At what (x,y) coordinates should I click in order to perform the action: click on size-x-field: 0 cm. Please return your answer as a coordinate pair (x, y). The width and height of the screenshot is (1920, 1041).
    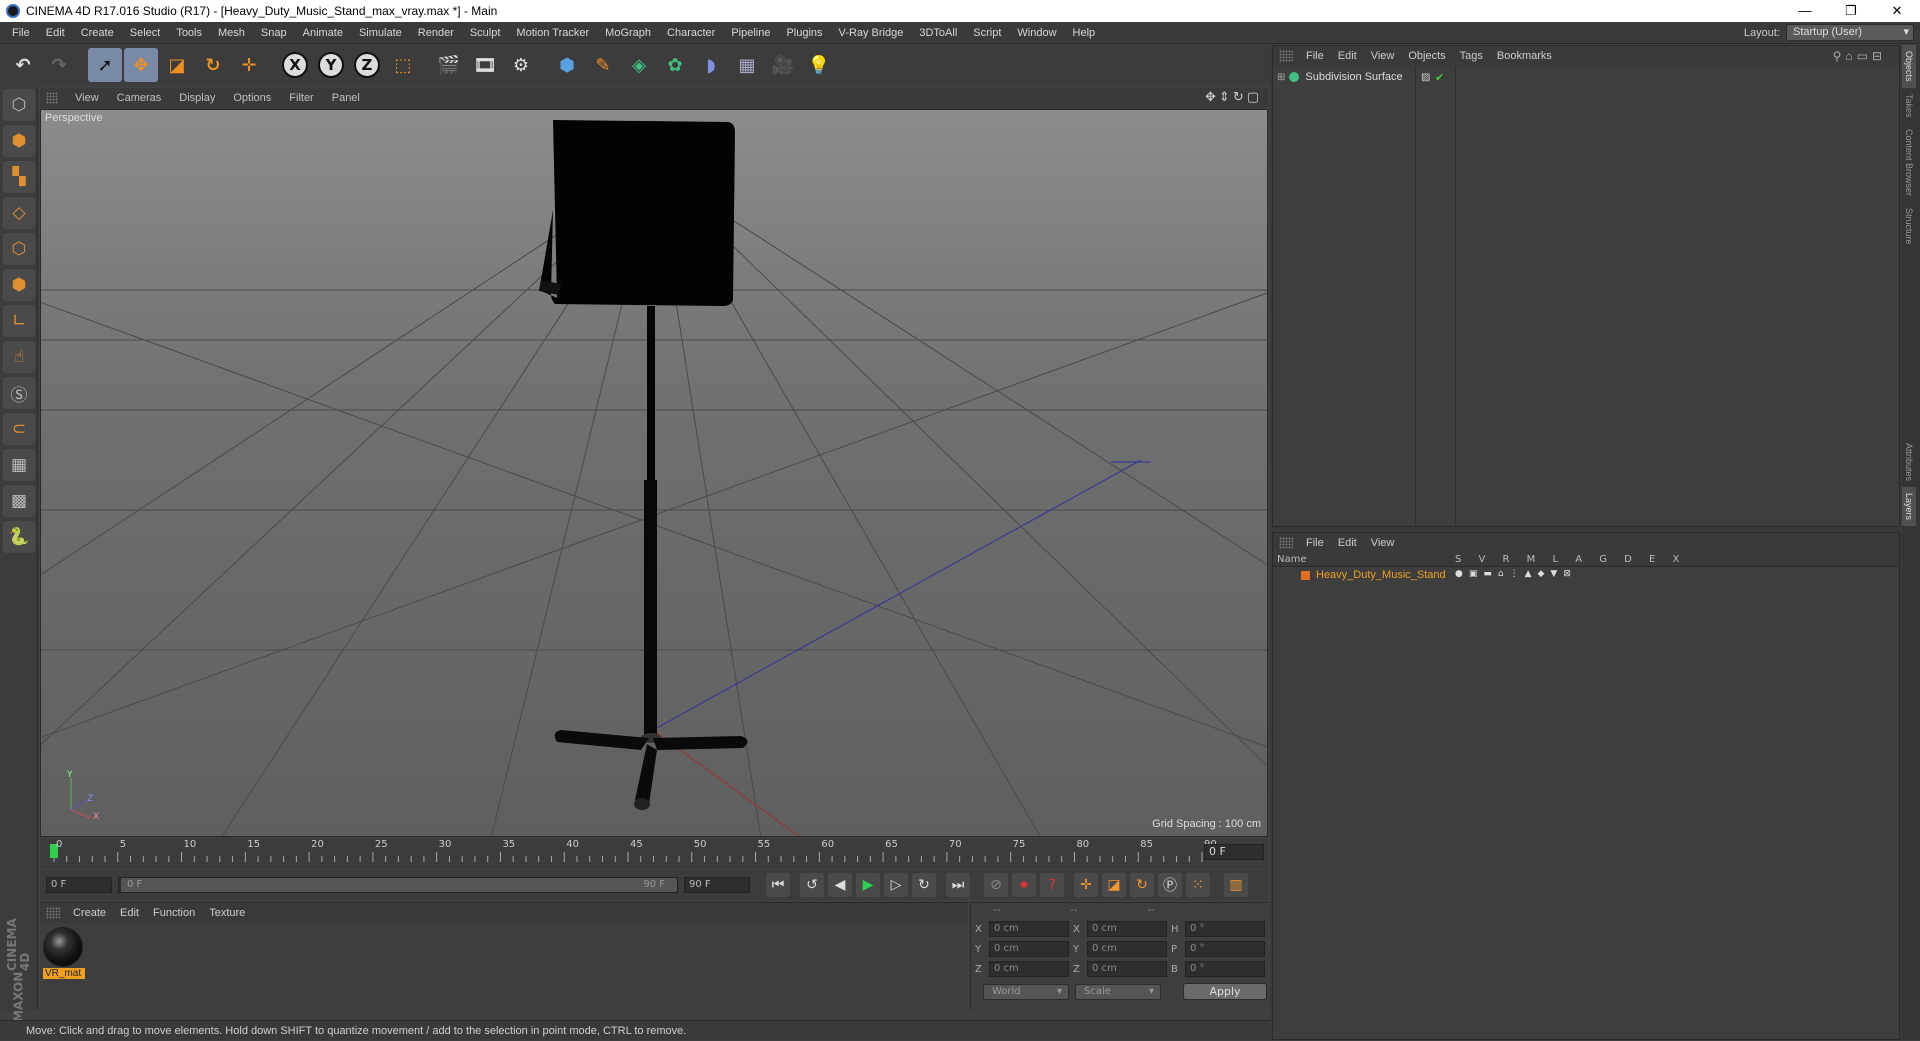
    Looking at the image, I should click on (1127, 929).